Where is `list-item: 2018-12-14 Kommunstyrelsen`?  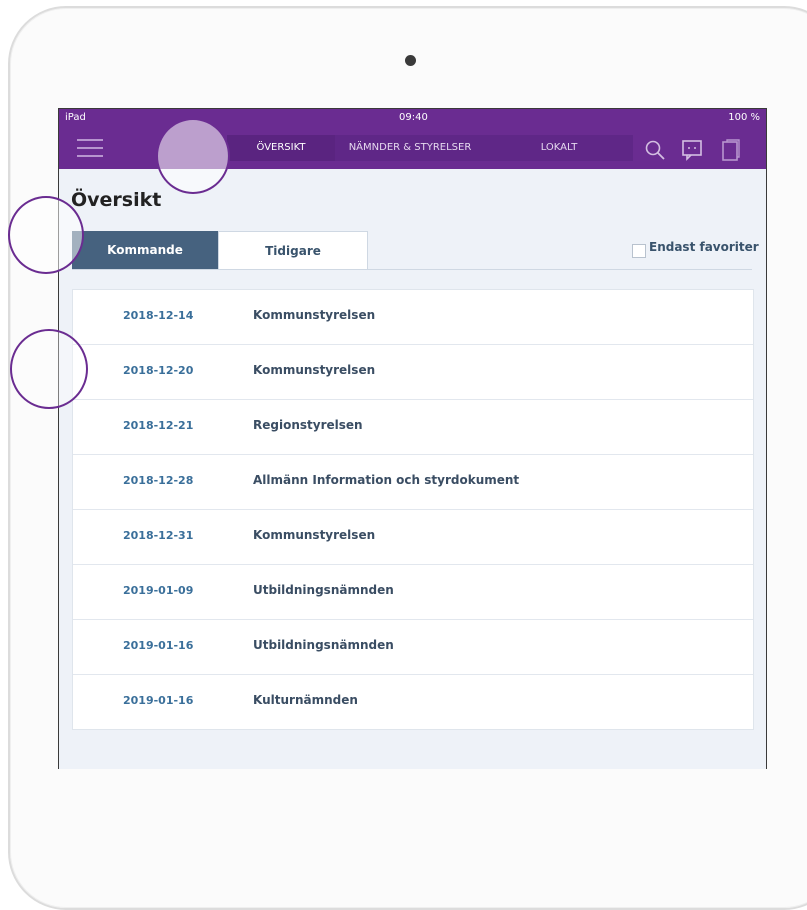 list-item: 2018-12-14 Kommunstyrelsen is located at coordinates (413, 317).